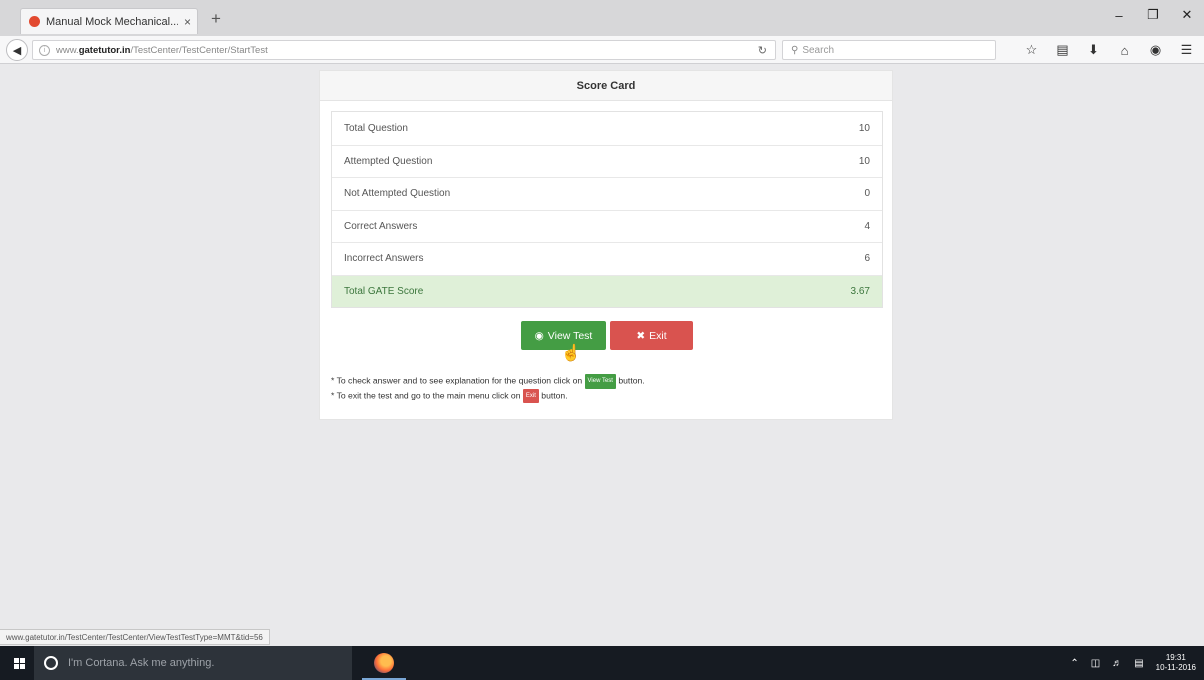 This screenshot has height=680, width=1204. I want to click on cortana-placeholder: I'm Cortana. Ask me anything., so click(141, 663).